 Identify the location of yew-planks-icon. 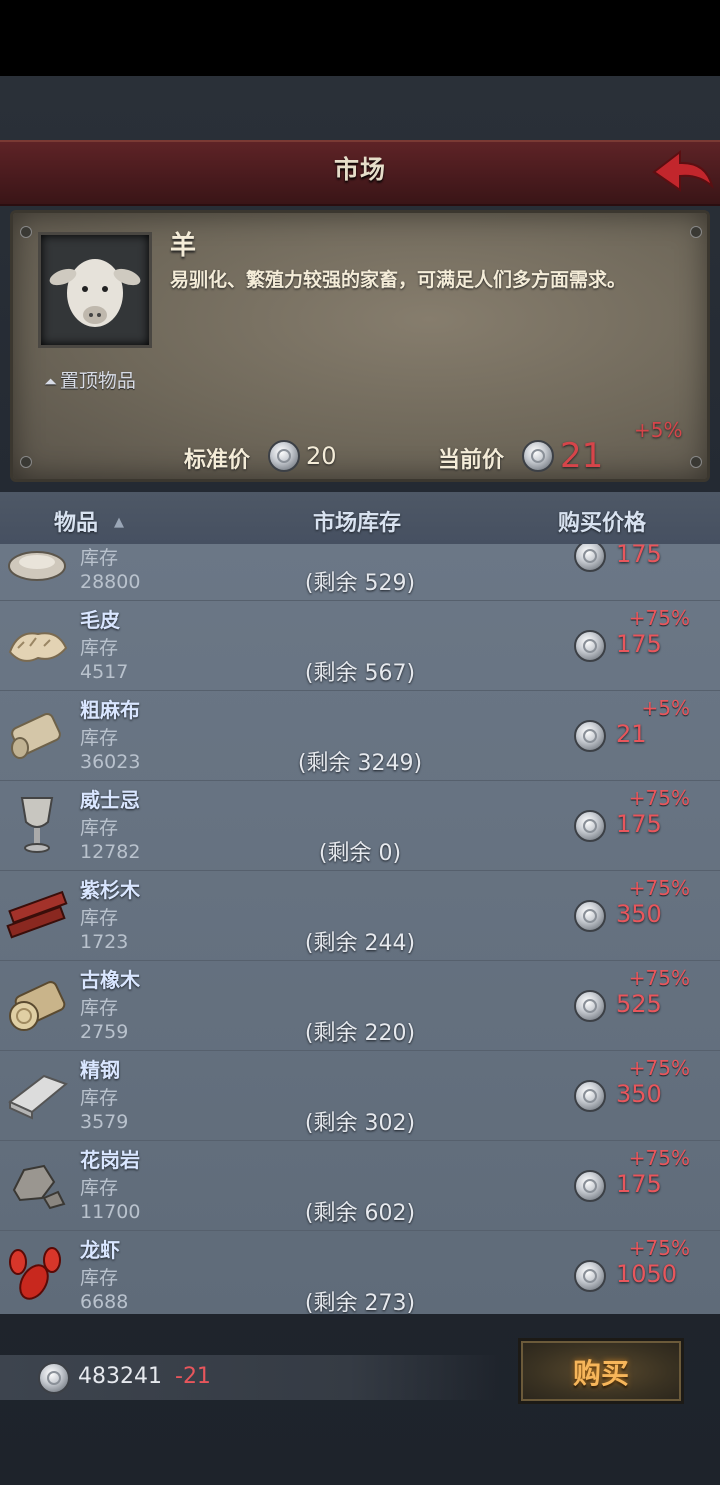
(37, 914).